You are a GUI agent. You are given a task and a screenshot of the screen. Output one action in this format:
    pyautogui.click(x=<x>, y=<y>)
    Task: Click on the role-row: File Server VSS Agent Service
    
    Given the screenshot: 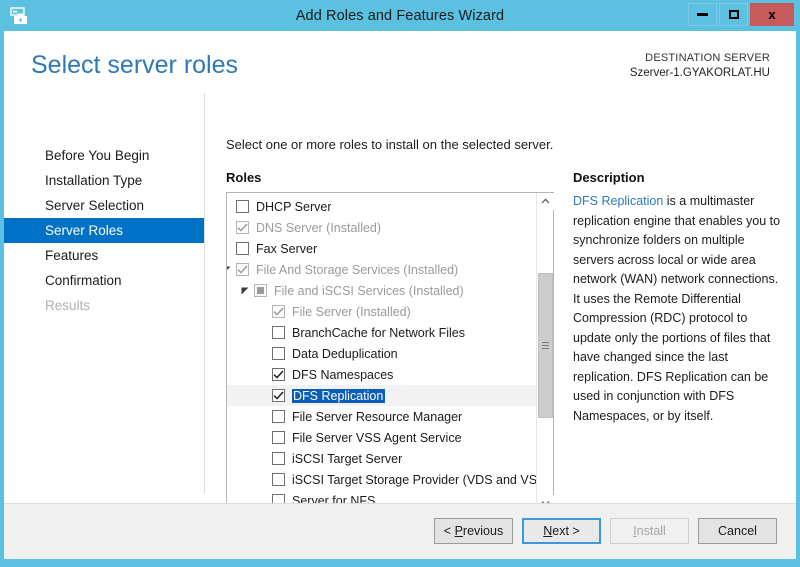 What is the action you would take?
    pyautogui.click(x=381, y=437)
    